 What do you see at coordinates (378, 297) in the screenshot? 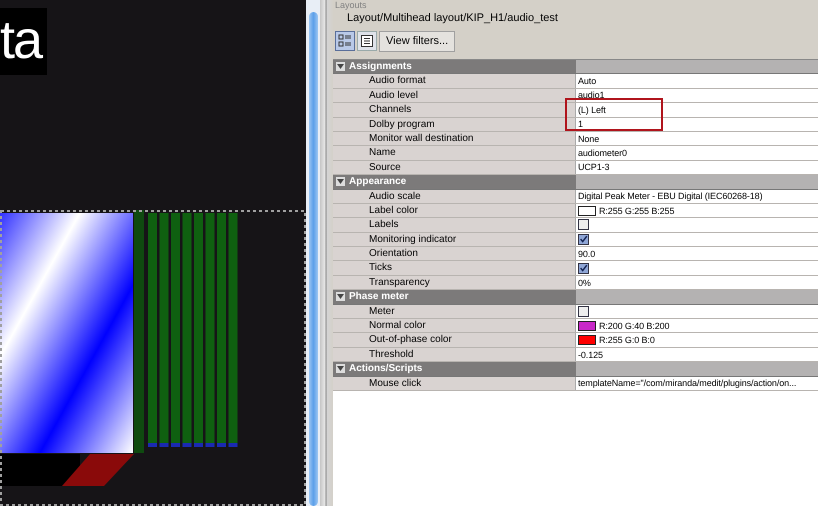
I see `section-title: Phase meter` at bounding box center [378, 297].